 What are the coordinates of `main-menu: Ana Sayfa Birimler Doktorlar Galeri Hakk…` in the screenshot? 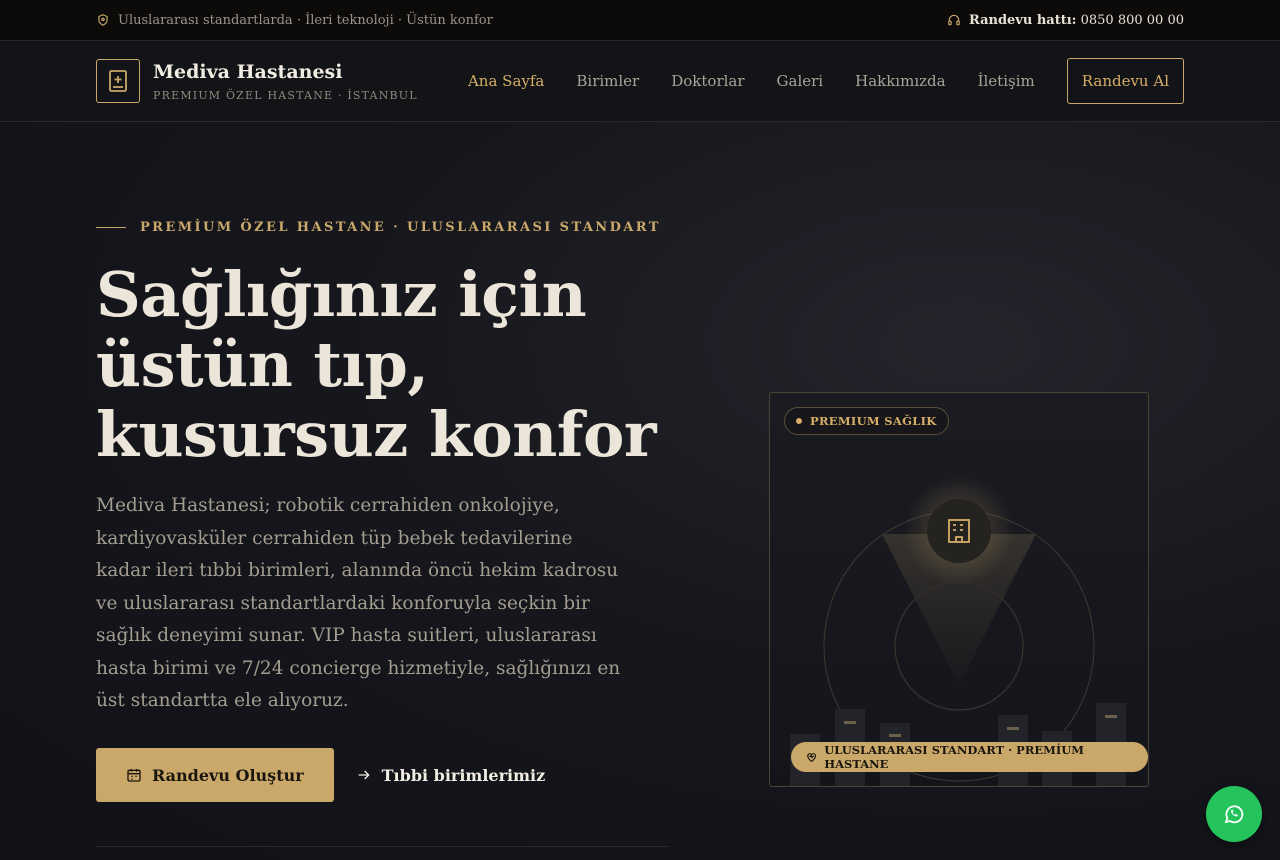 It's located at (826, 81).